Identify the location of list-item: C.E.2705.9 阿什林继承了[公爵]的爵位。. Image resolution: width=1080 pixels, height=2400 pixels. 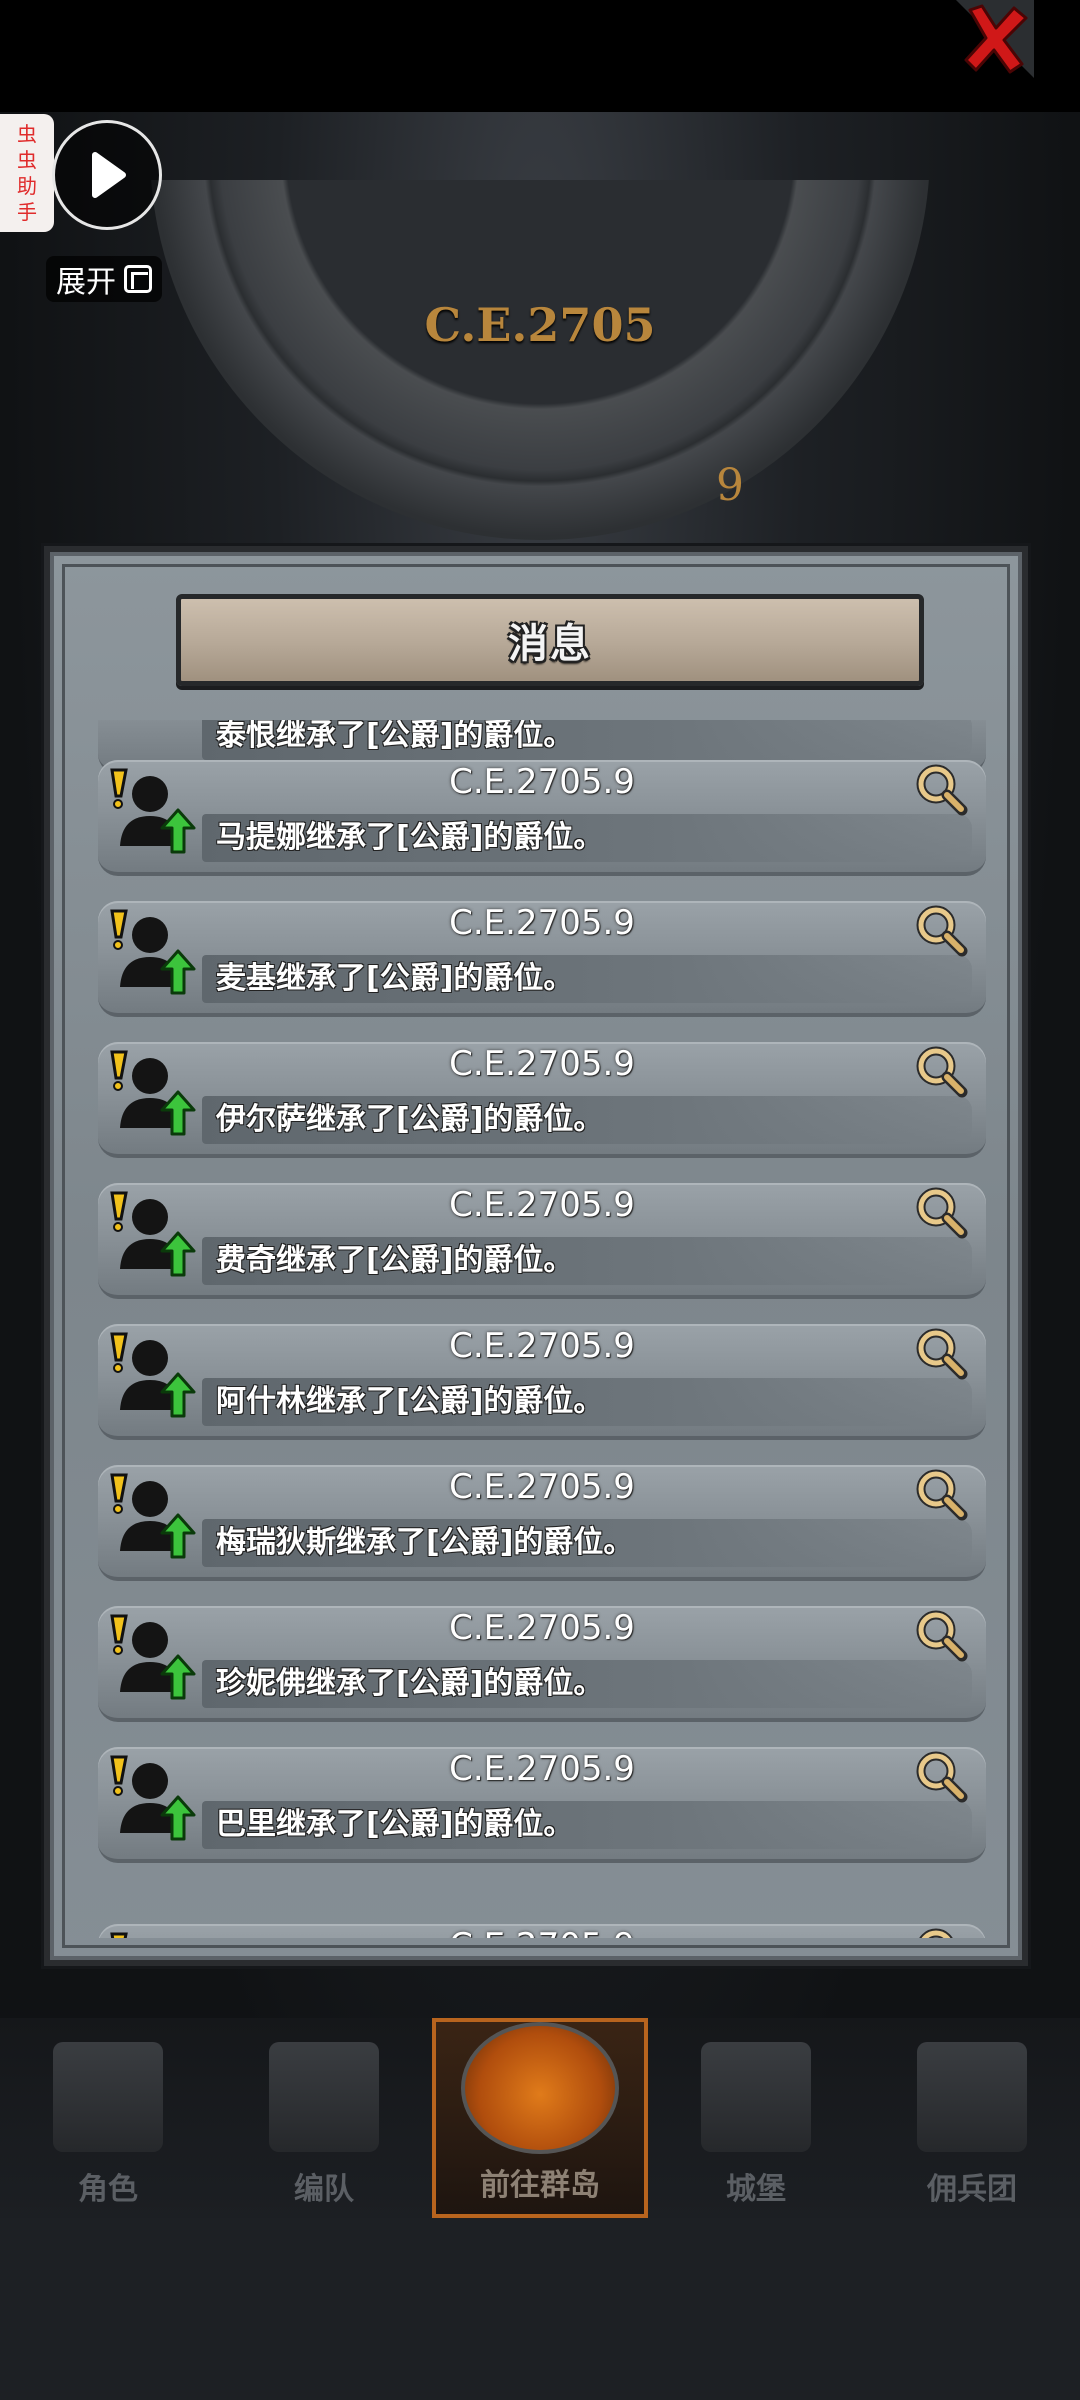
(542, 1378).